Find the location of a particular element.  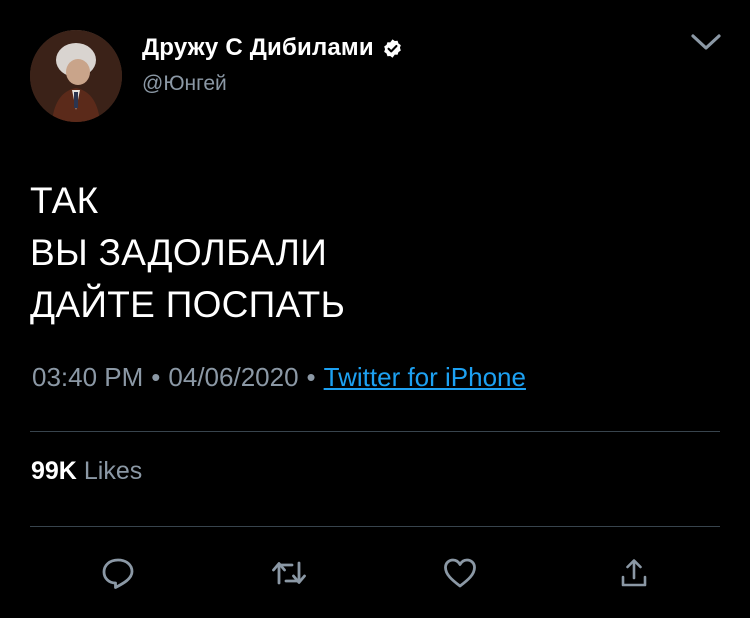

reply-icon is located at coordinates (118, 573).